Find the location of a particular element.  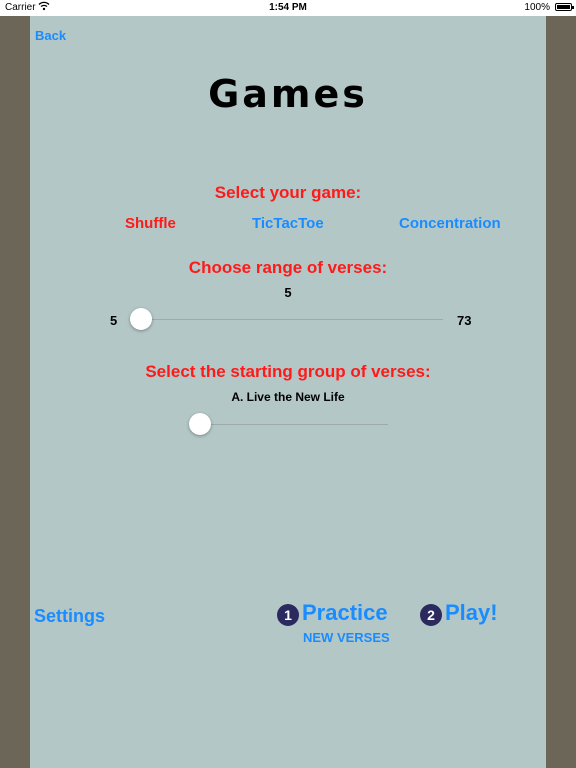

range-max-label: 73 is located at coordinates (464, 320).